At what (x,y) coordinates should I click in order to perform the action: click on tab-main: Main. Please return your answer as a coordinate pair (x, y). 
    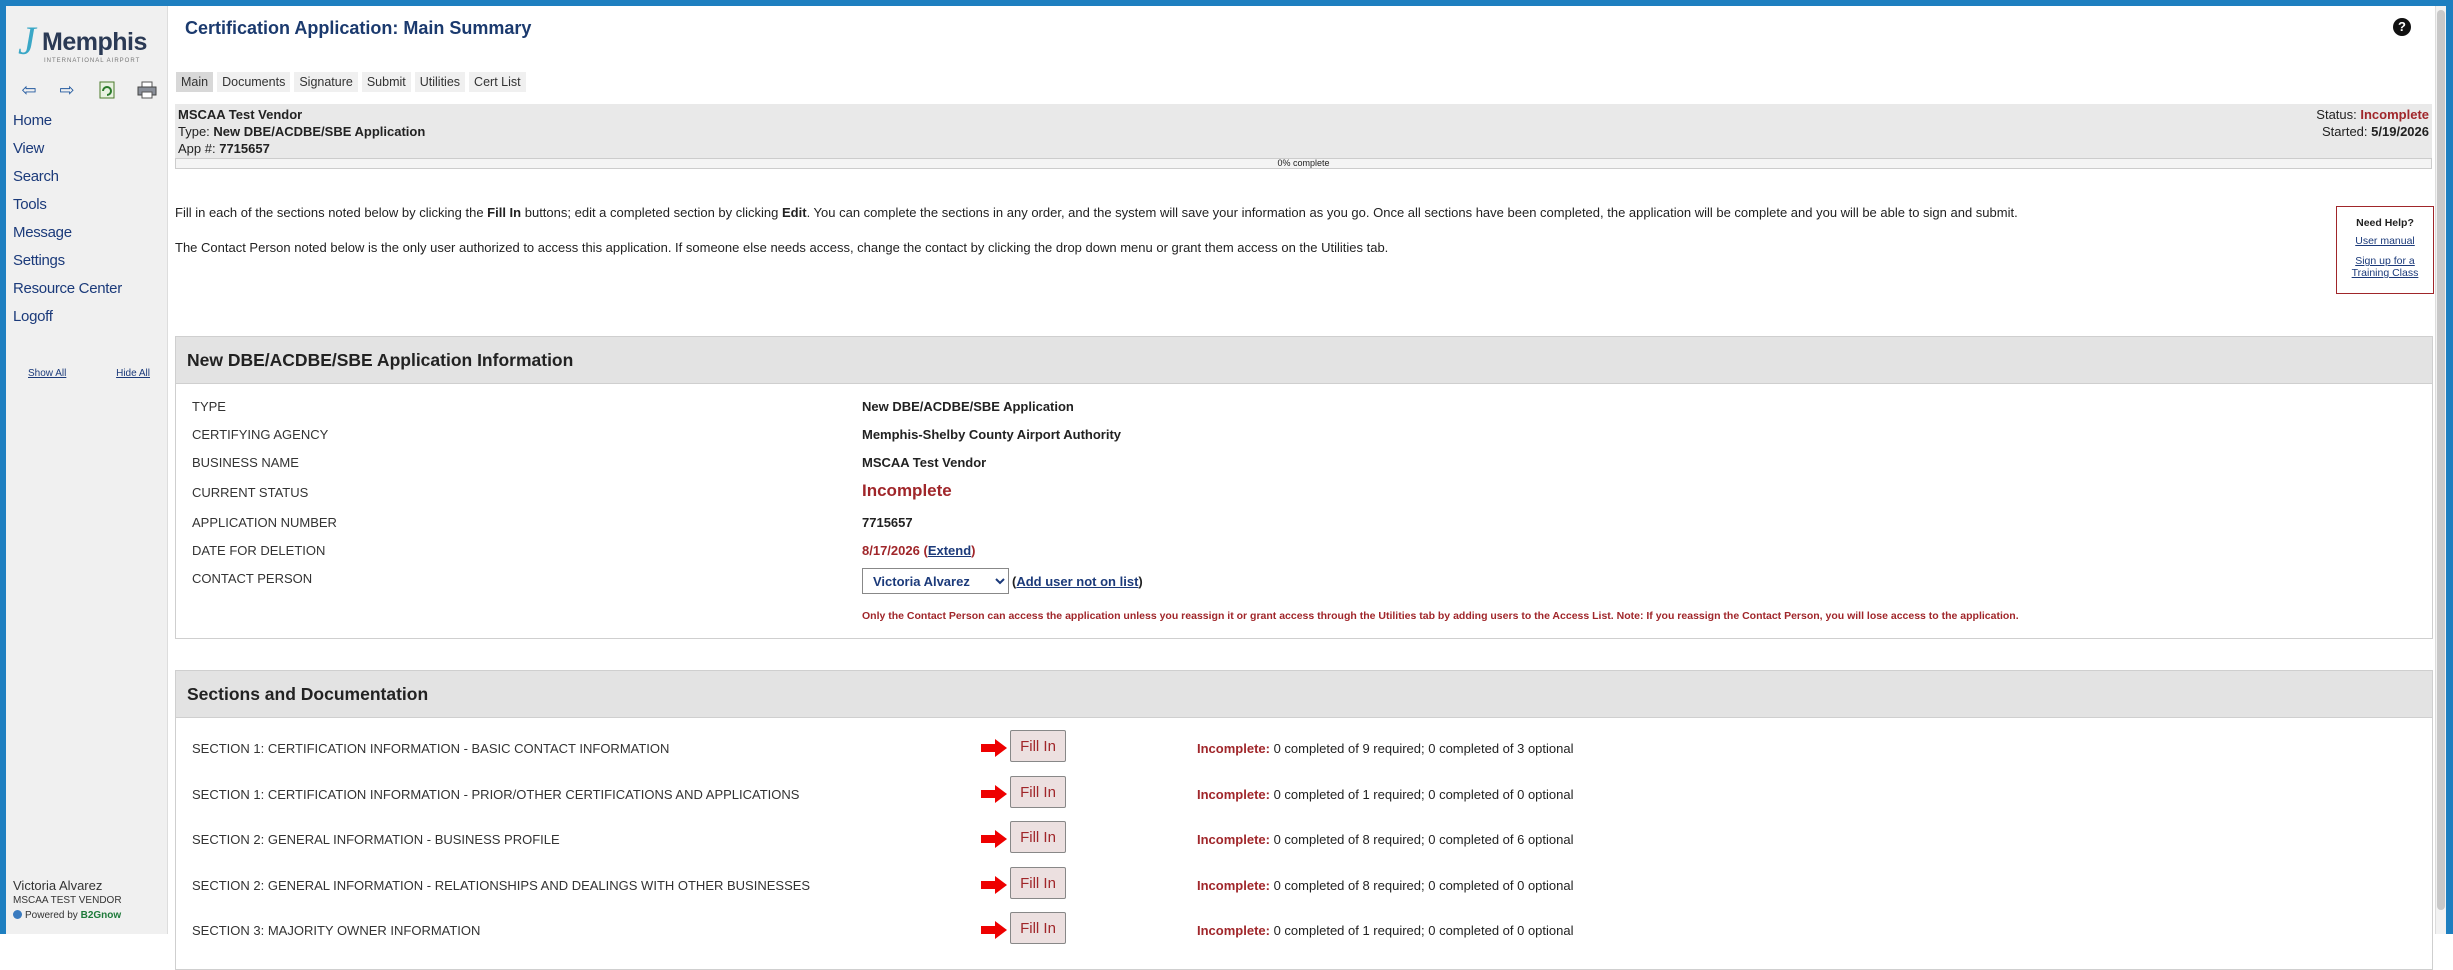
    Looking at the image, I should click on (195, 82).